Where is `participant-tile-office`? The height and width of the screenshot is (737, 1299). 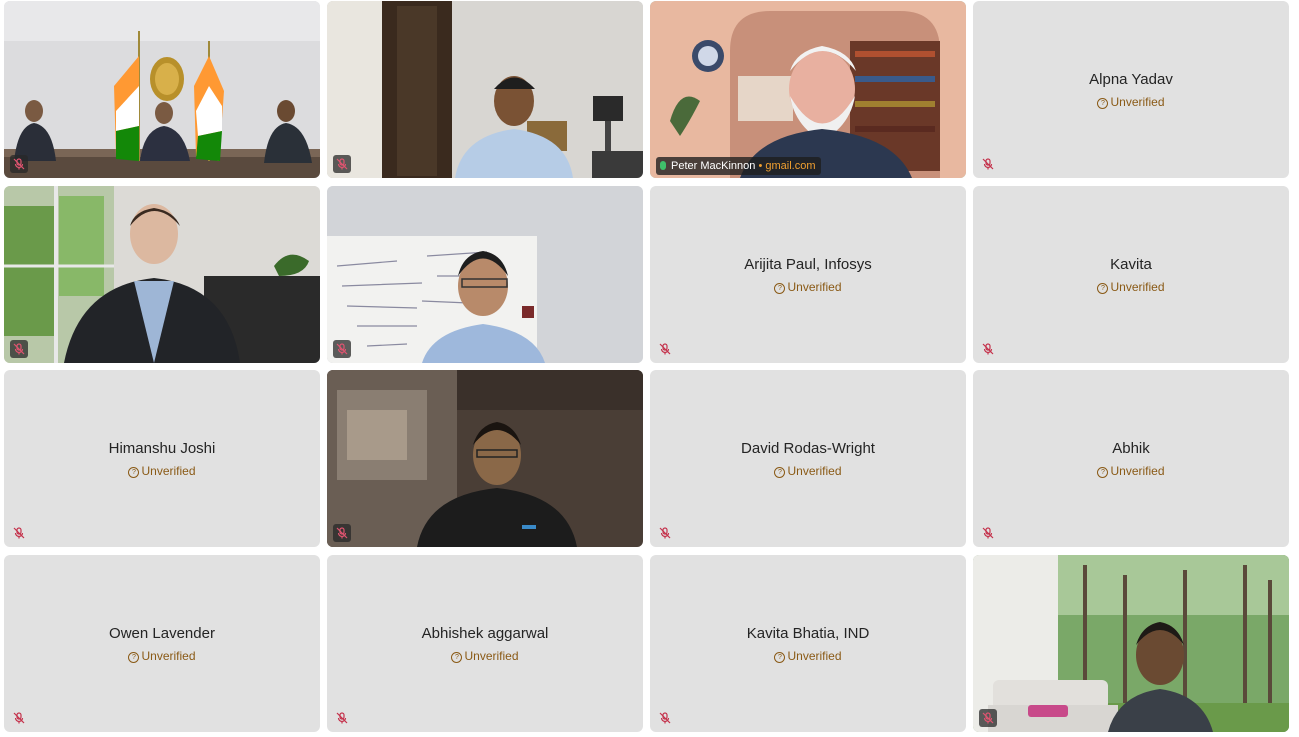 participant-tile-office is located at coordinates (485, 89).